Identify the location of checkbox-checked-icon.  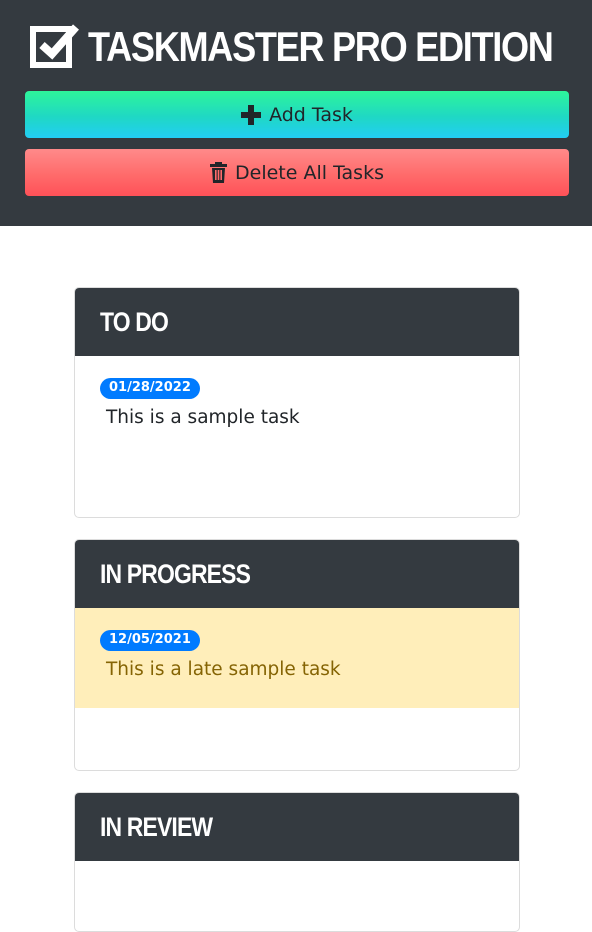
(54, 46).